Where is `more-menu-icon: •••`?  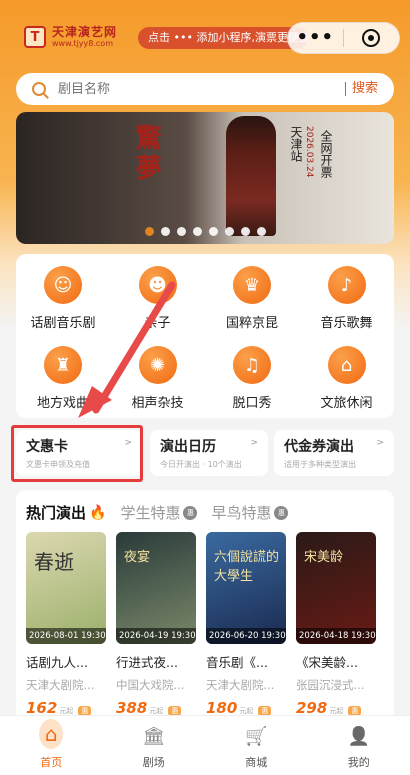 more-menu-icon: ••• is located at coordinates (315, 38).